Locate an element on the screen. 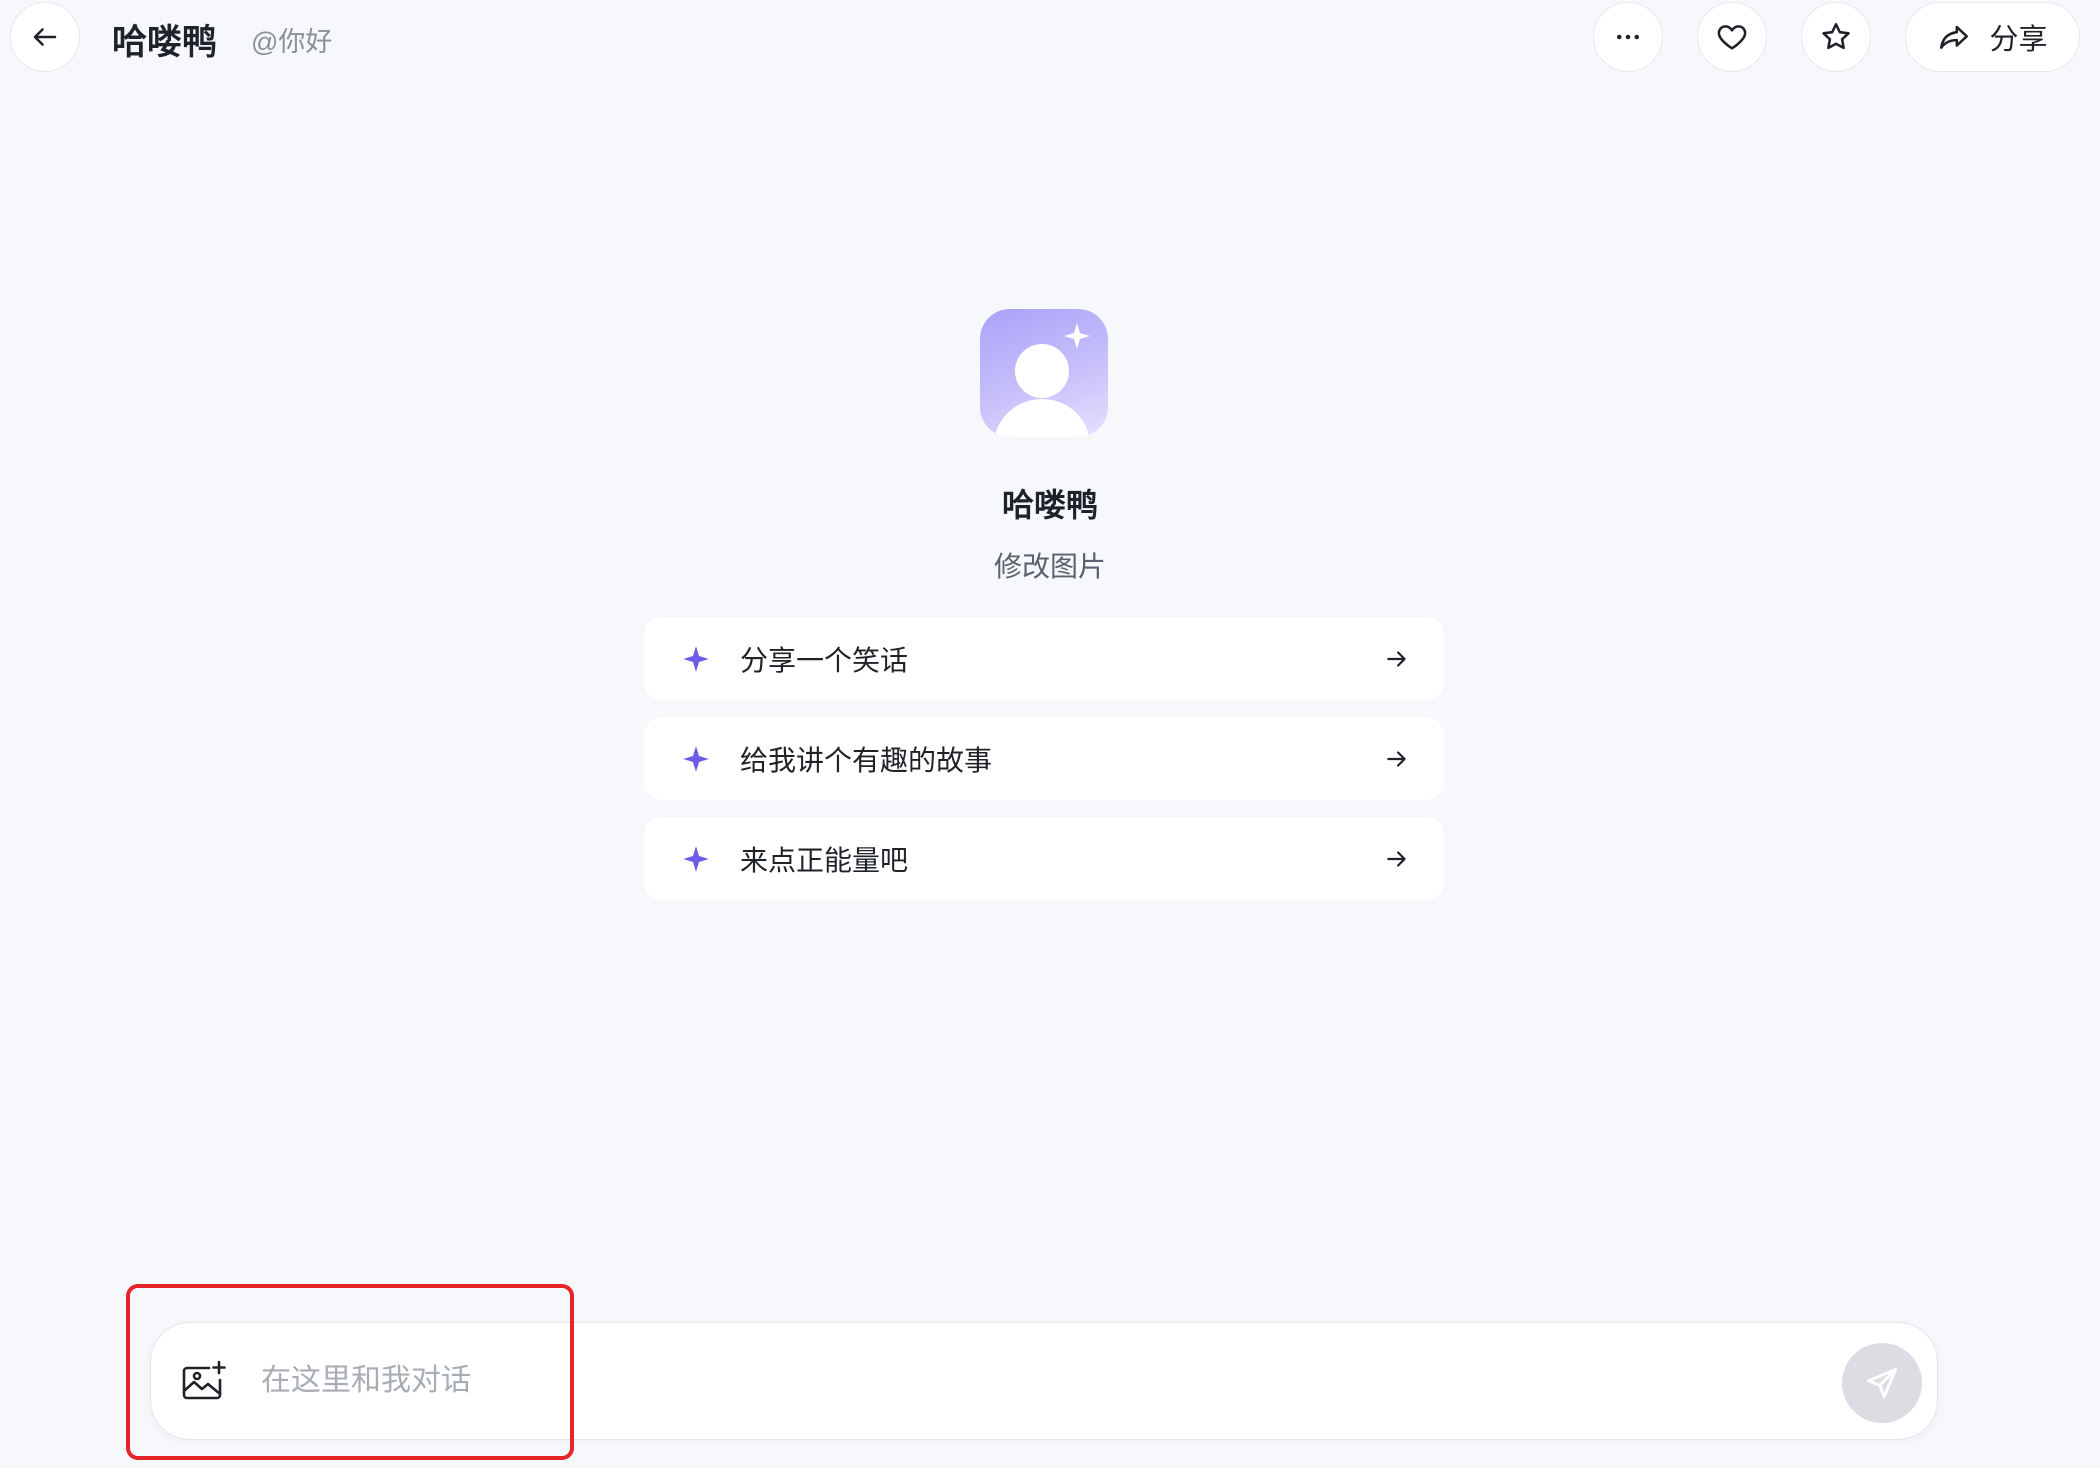 The image size is (2100, 1468). image-add-icon is located at coordinates (204, 1380).